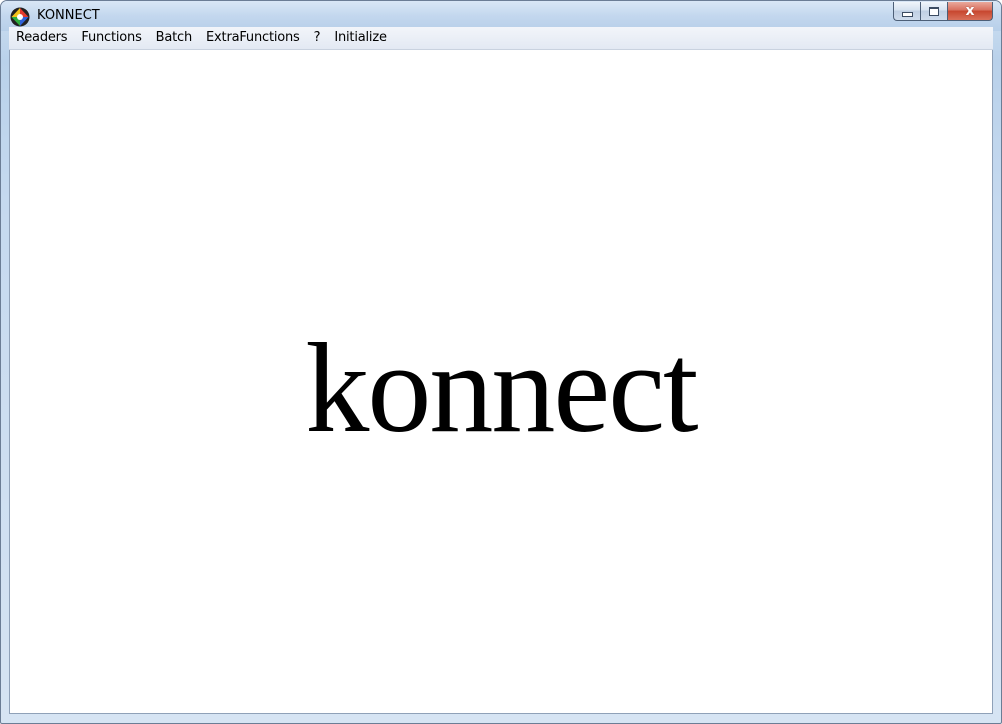 The height and width of the screenshot is (724, 1002). I want to click on close-icon: x, so click(970, 11).